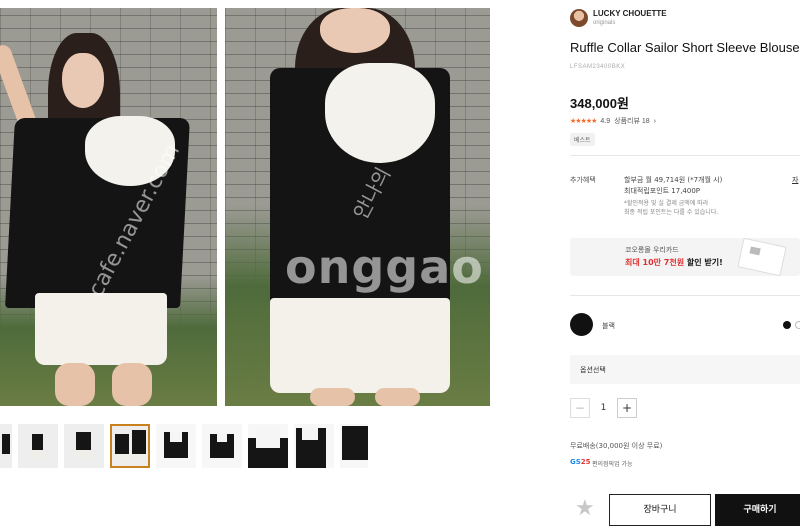 This screenshot has width=800, height=527. I want to click on seller-name: LUCKY CHOUETTE, so click(630, 13).